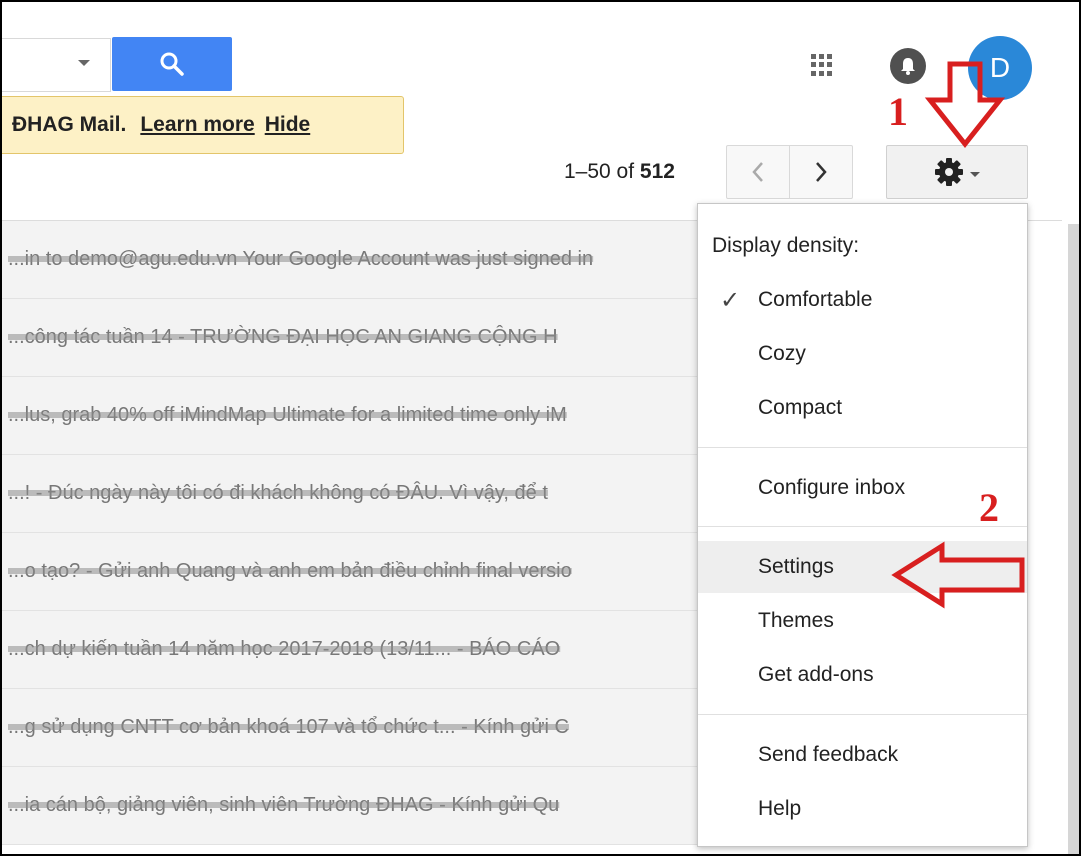 The image size is (1081, 856). What do you see at coordinates (197, 125) in the screenshot?
I see `learn-more-link: Learn more` at bounding box center [197, 125].